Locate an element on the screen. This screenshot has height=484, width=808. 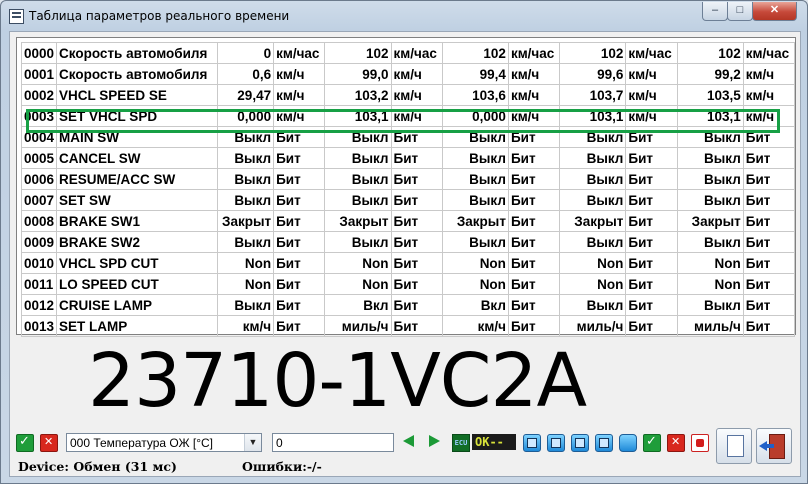
row-id-cell: 0007 is located at coordinates (39, 200).